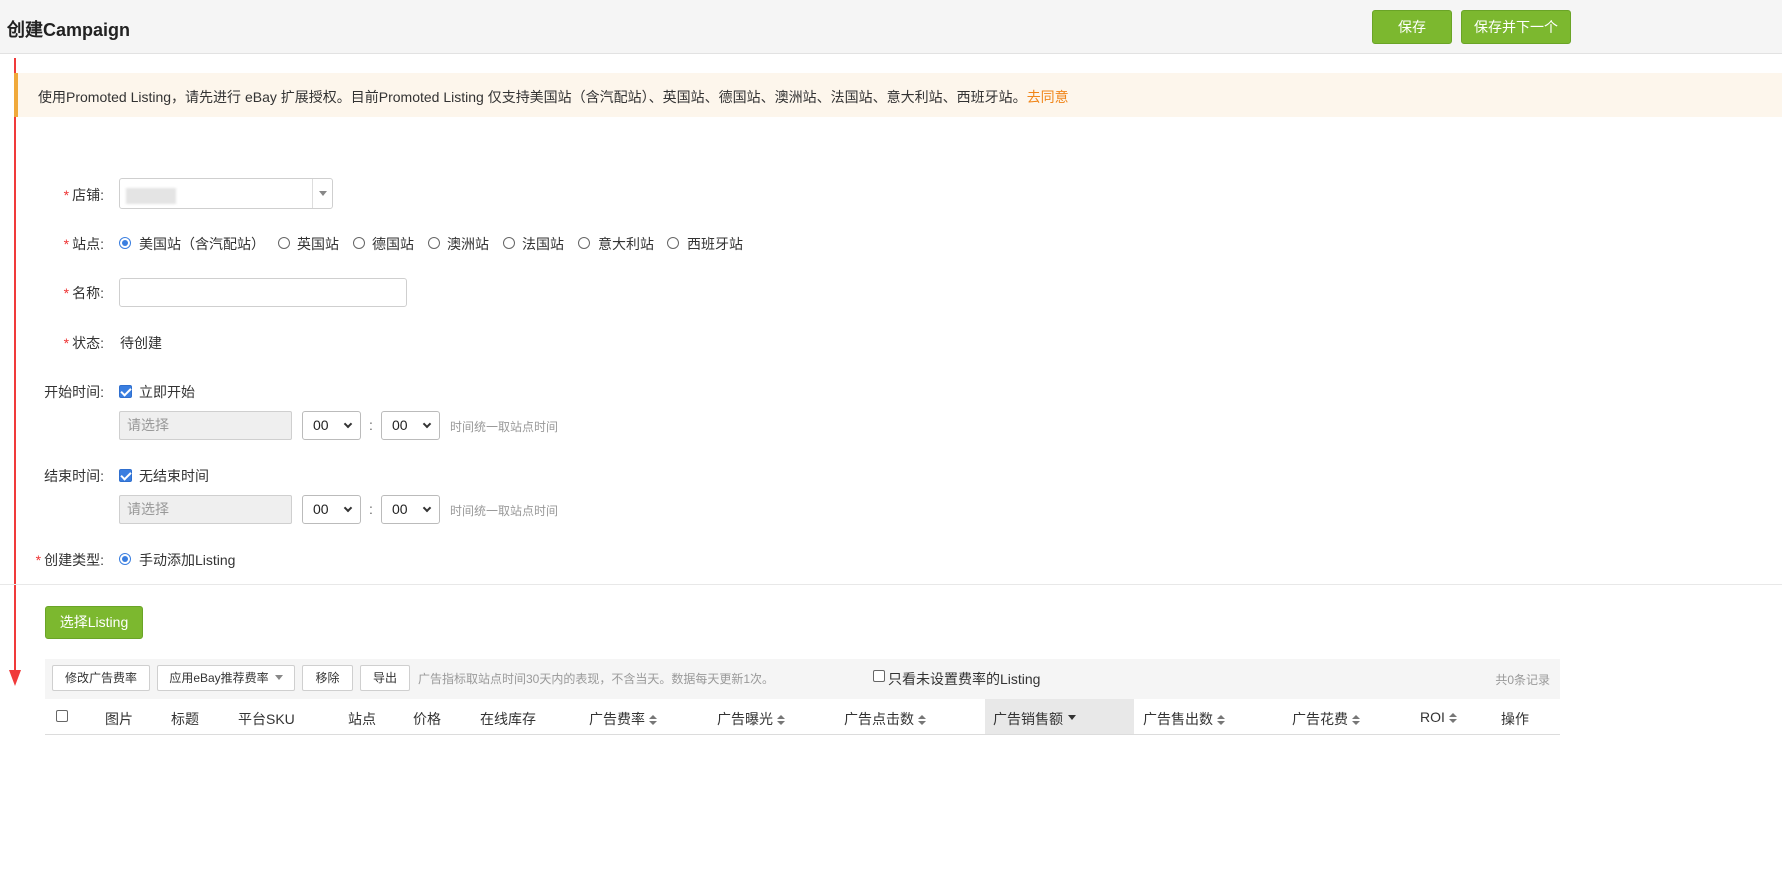 The width and height of the screenshot is (1782, 879). What do you see at coordinates (125, 475) in the screenshot?
I see `no-end-time-checkbox` at bounding box center [125, 475].